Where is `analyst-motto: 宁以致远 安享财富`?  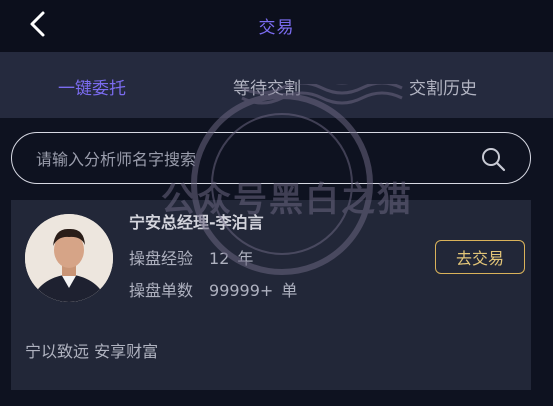 analyst-motto: 宁以致远 安享财富 is located at coordinates (92, 351).